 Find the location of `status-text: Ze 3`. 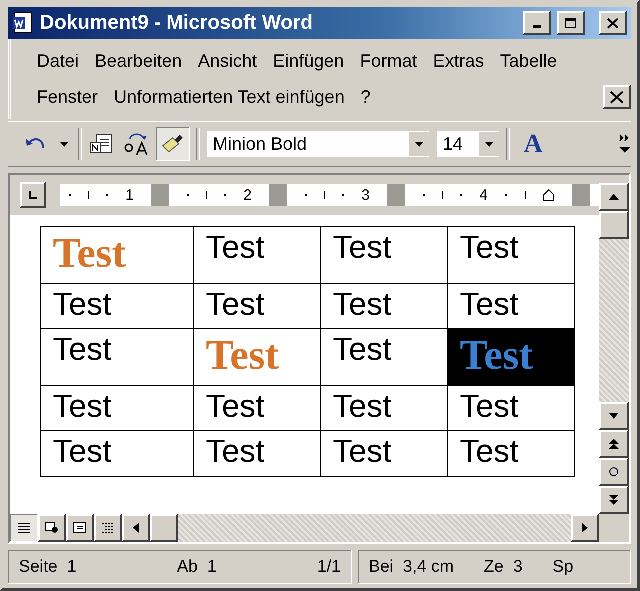

status-text: Ze 3 is located at coordinates (503, 567).